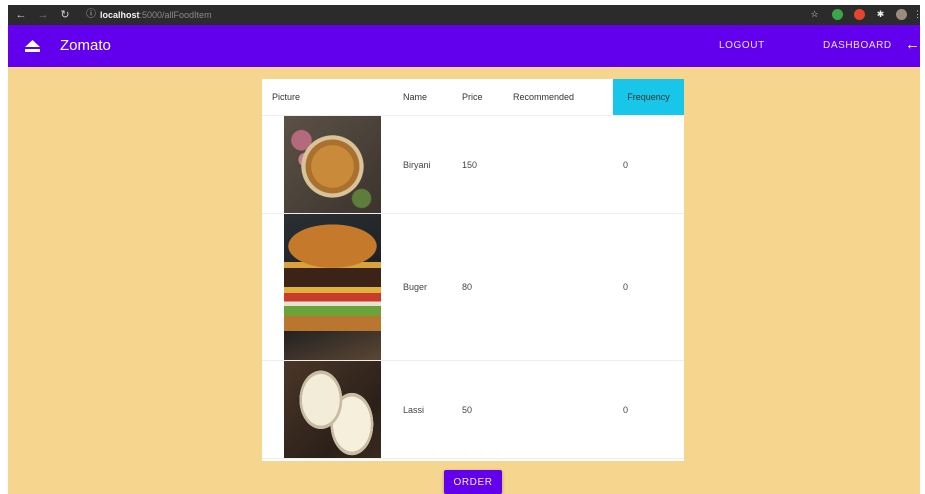 This screenshot has height=494, width=925. Describe the element at coordinates (473, 482) in the screenshot. I see `order-button: ORDER` at that location.